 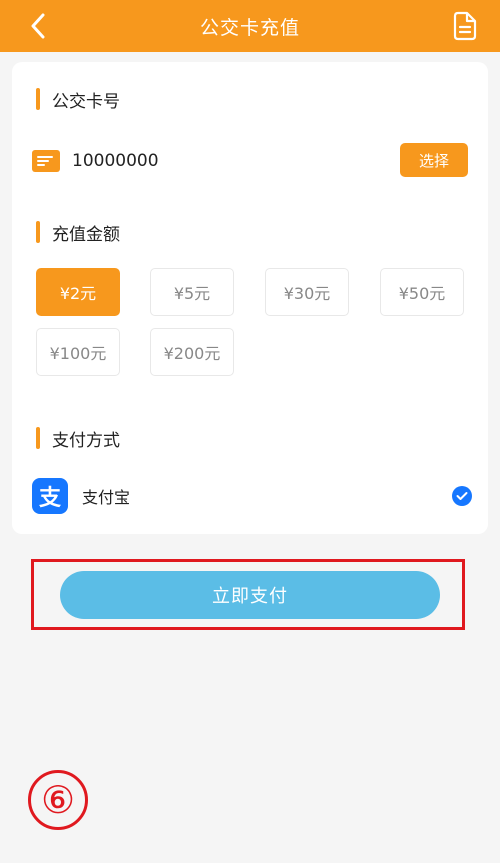 I want to click on payment-section-title: 支付方式, so click(x=78, y=438).